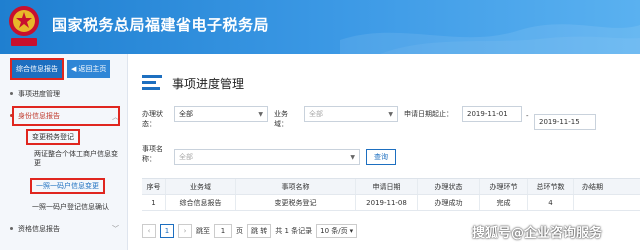 Image resolution: width=640 pixels, height=250 pixels. Describe the element at coordinates (201, 186) in the screenshot. I see `column-header: 业务域` at that location.